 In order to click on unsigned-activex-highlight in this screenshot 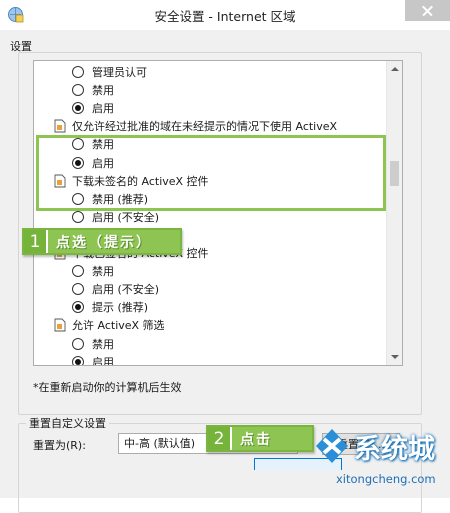, I will do `click(211, 173)`.